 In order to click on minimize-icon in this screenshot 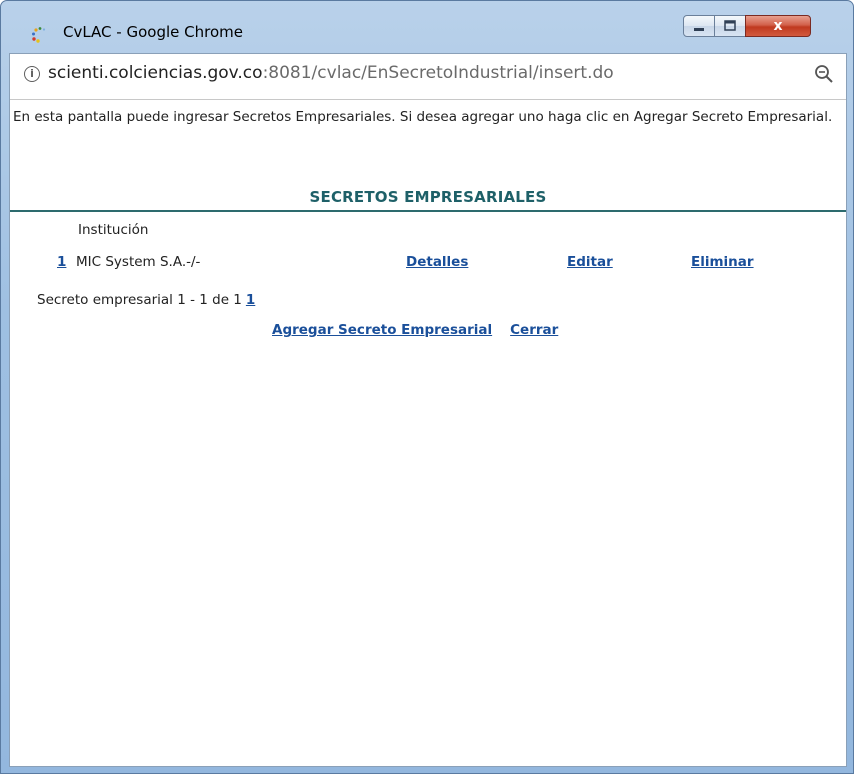, I will do `click(699, 29)`.